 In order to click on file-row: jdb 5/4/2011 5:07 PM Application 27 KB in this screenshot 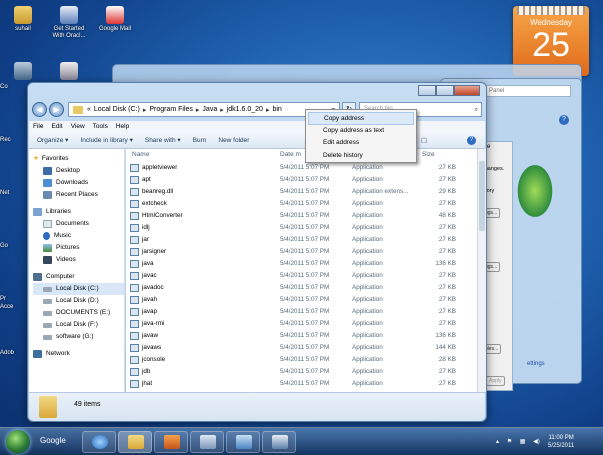, I will do `click(301, 372)`.